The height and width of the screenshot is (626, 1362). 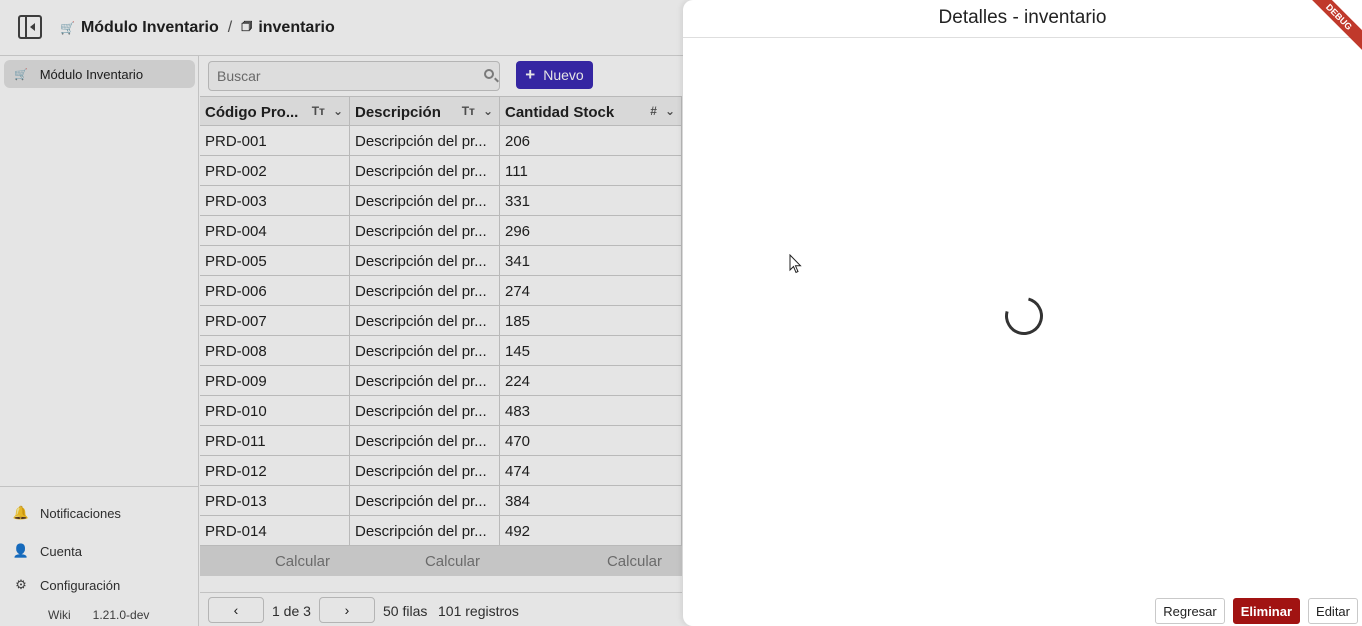 I want to click on table-row: PRD-007 Descripción del pr... 185, so click(x=441, y=321).